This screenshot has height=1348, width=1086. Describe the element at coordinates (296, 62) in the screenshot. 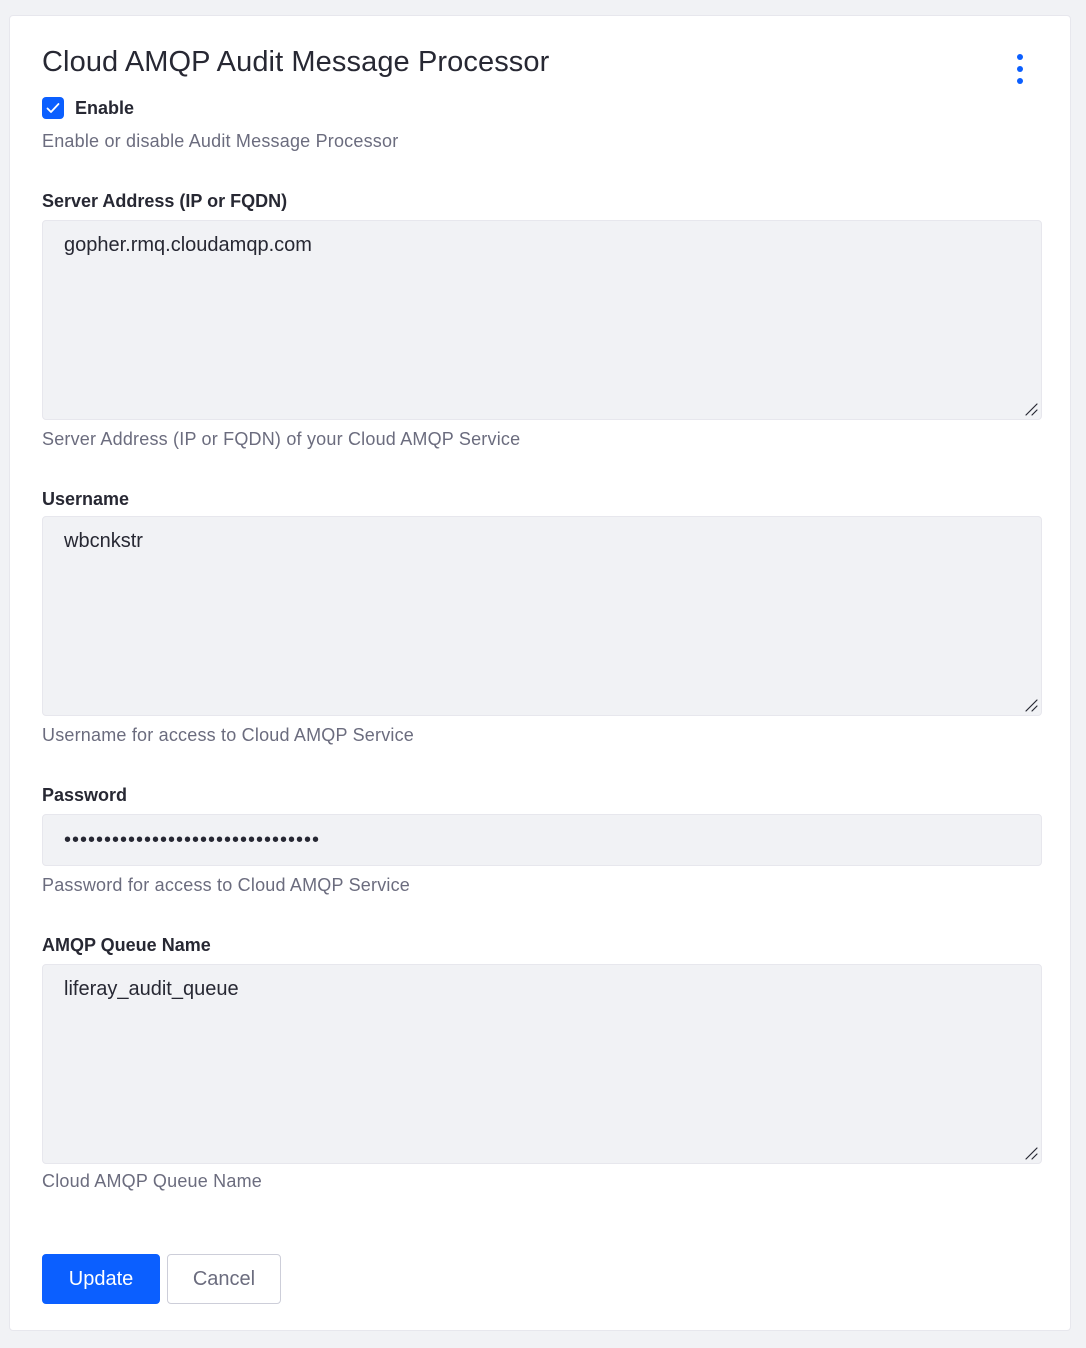

I see `page-title: Cloud AMQP Audit Message Processor` at that location.